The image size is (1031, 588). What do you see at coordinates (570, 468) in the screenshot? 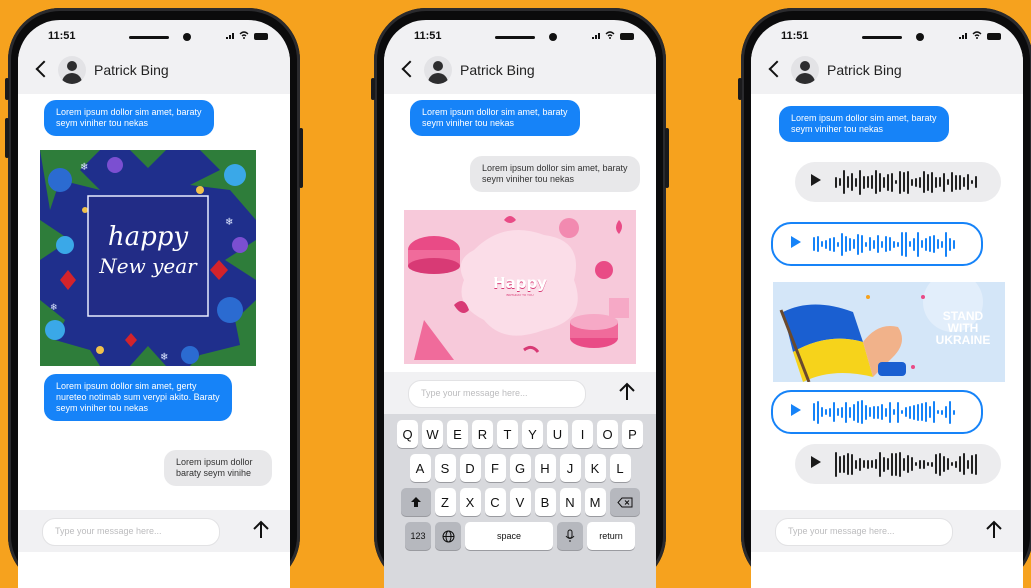
I see `key-j: J` at bounding box center [570, 468].